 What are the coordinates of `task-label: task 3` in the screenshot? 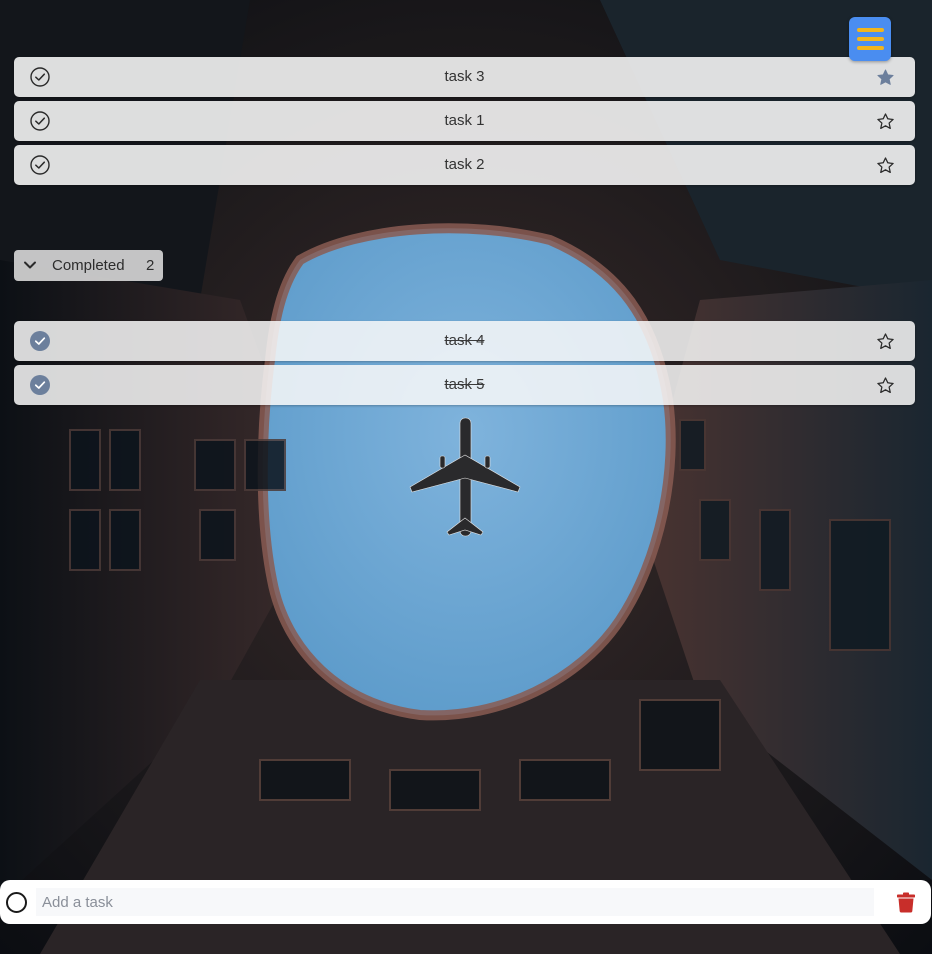 It's located at (464, 76).